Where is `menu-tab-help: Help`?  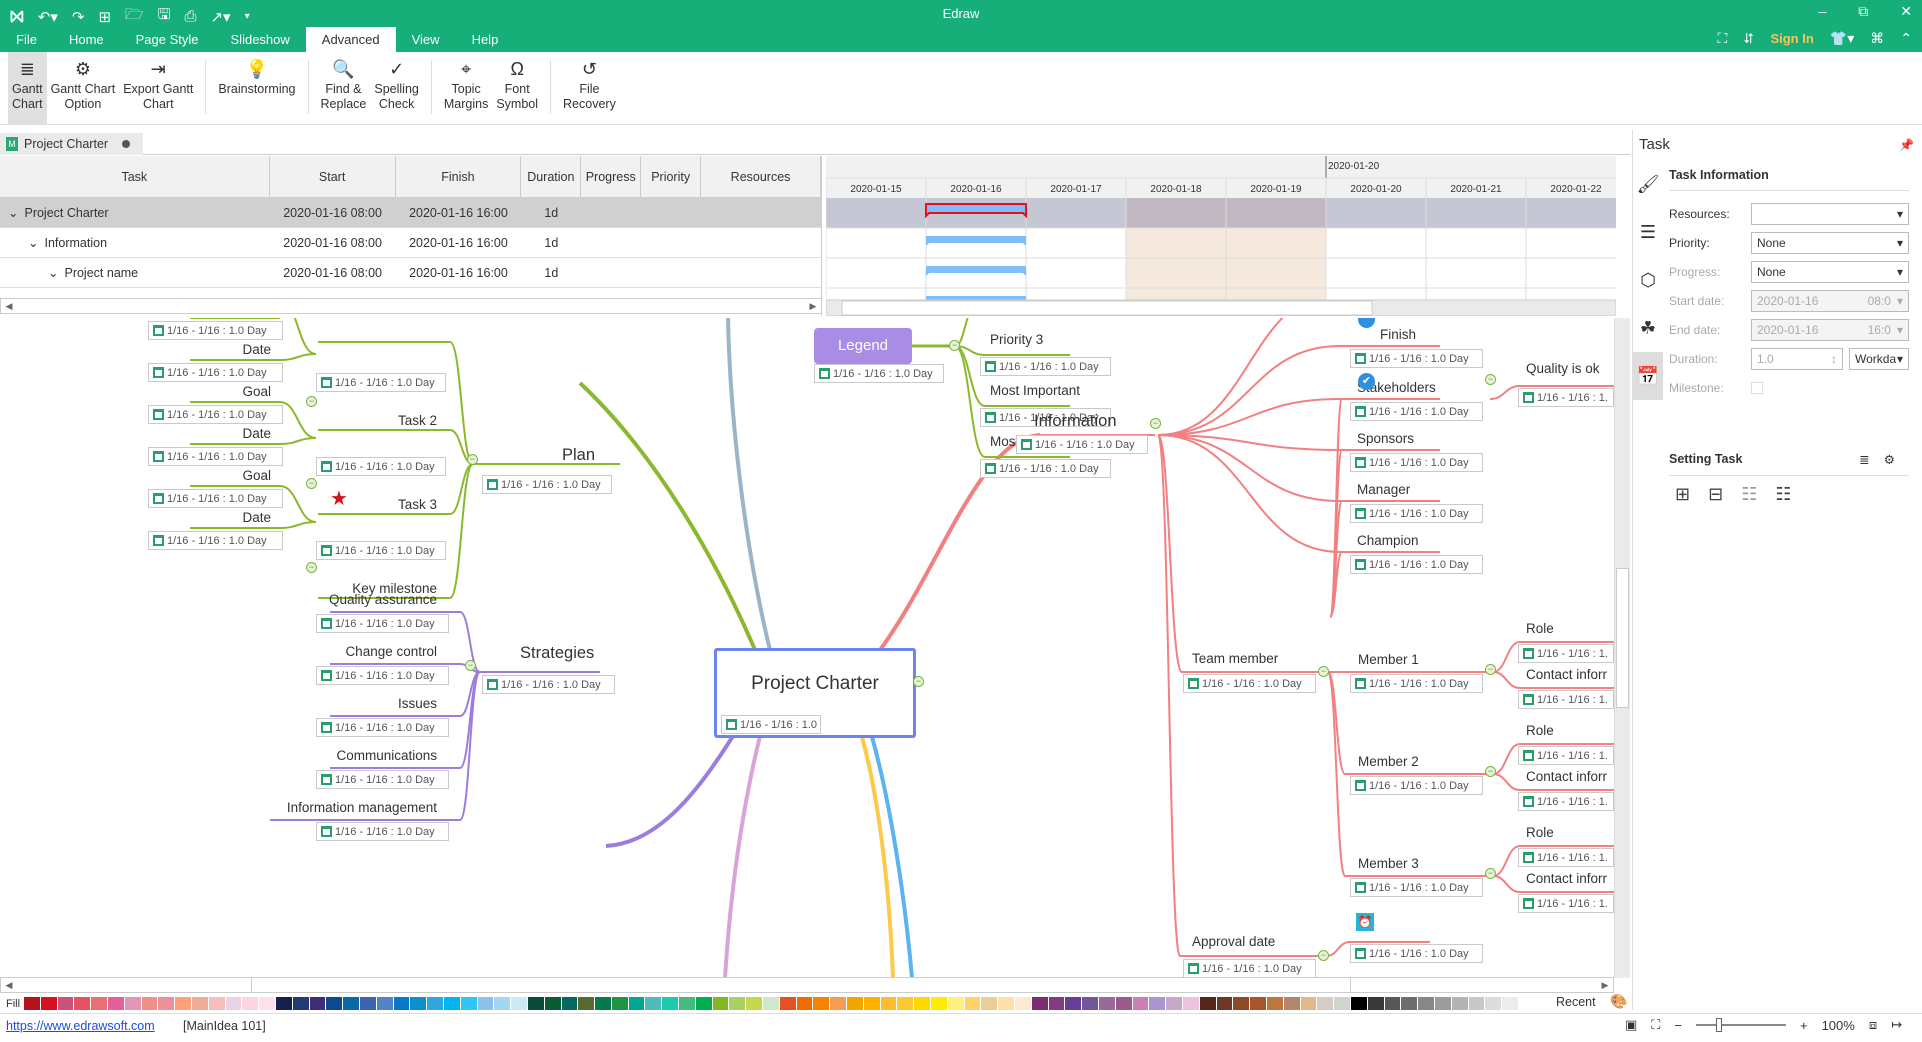 menu-tab-help: Help is located at coordinates (485, 39).